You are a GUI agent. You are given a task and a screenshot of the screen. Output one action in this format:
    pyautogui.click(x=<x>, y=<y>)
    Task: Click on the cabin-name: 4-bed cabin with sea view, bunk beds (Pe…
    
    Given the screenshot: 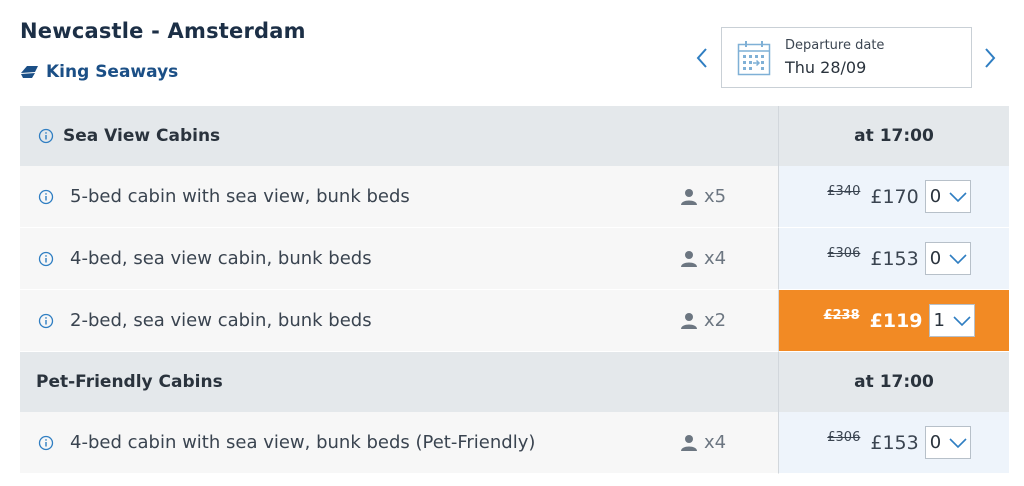 What is the action you would take?
    pyautogui.click(x=303, y=442)
    